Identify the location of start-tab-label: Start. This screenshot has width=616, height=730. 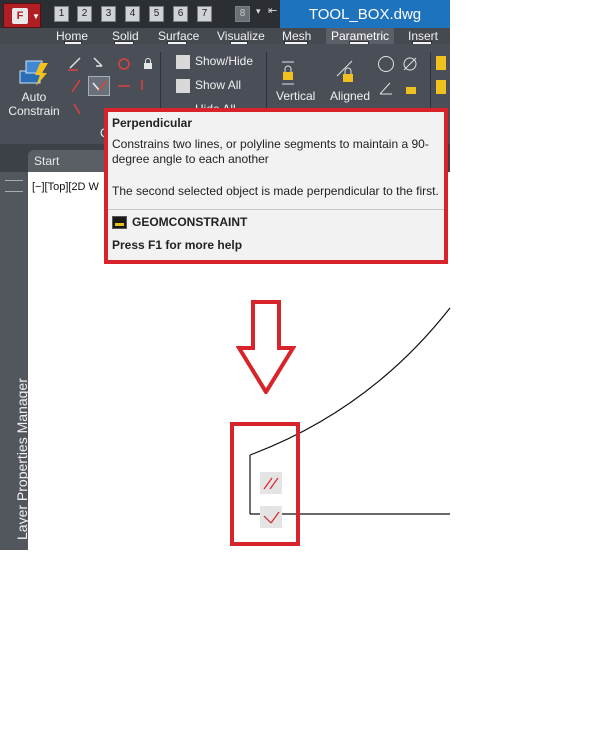
(47, 161).